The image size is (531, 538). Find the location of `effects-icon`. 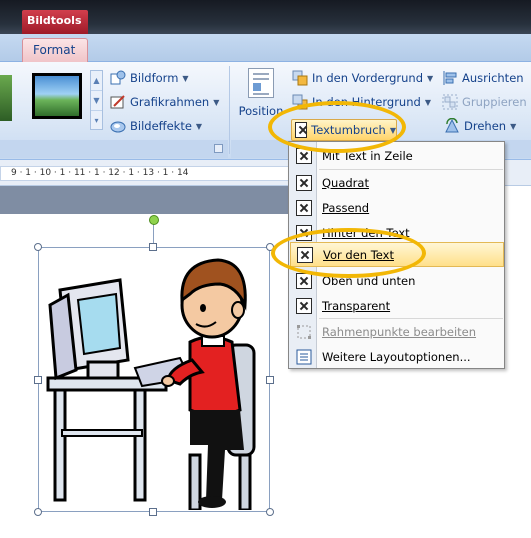

effects-icon is located at coordinates (118, 126).